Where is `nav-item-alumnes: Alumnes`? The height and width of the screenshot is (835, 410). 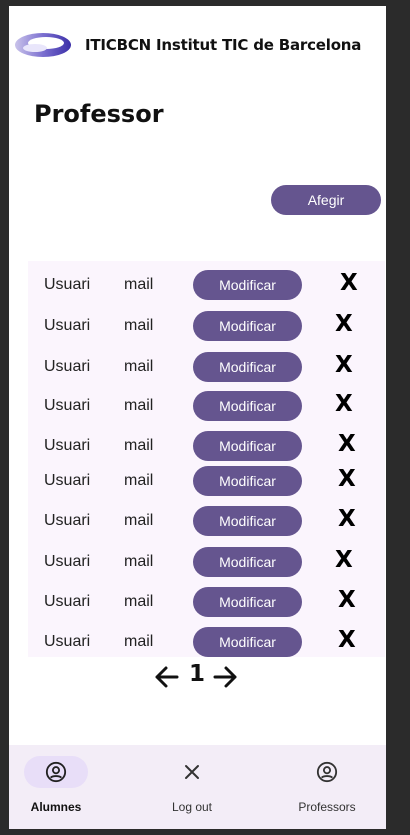 nav-item-alumnes: Alumnes is located at coordinates (56, 787).